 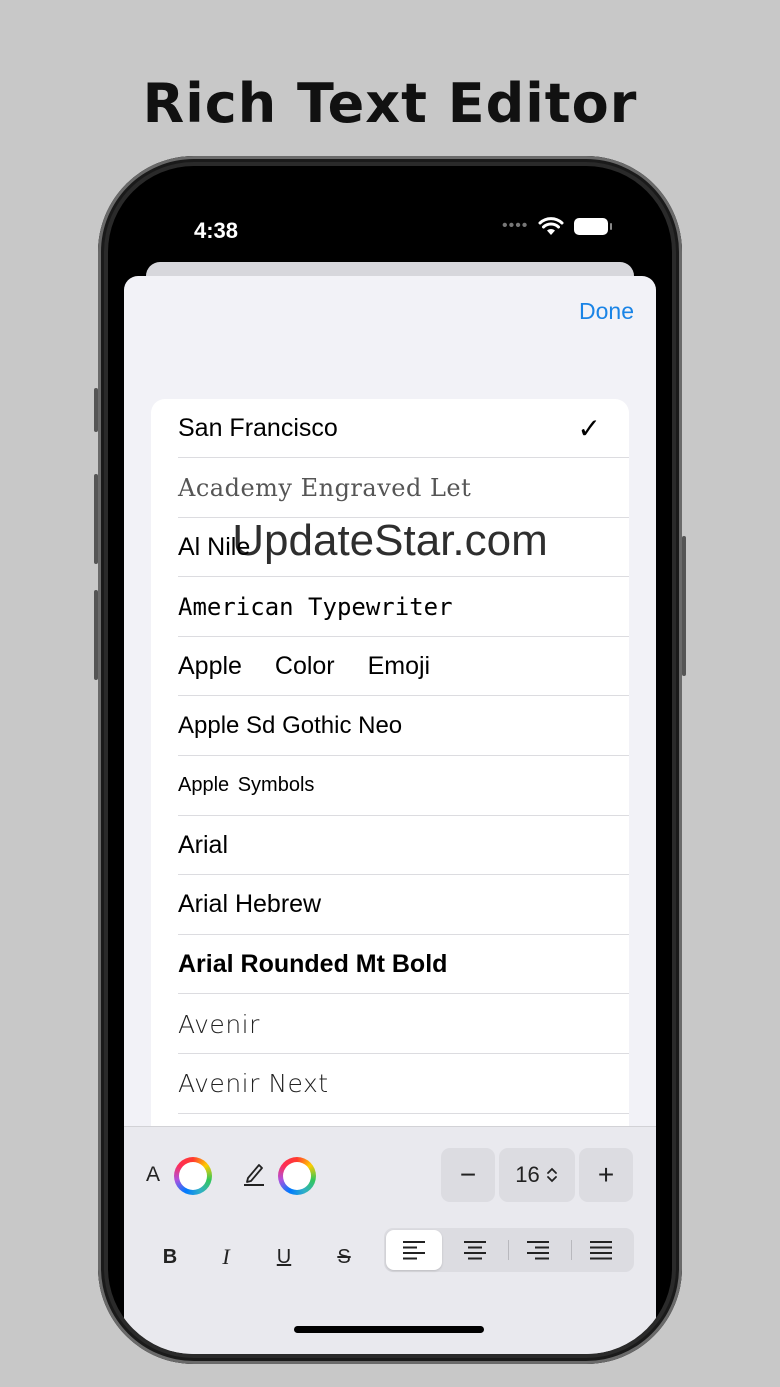 I want to click on mute-switch, so click(x=96, y=410).